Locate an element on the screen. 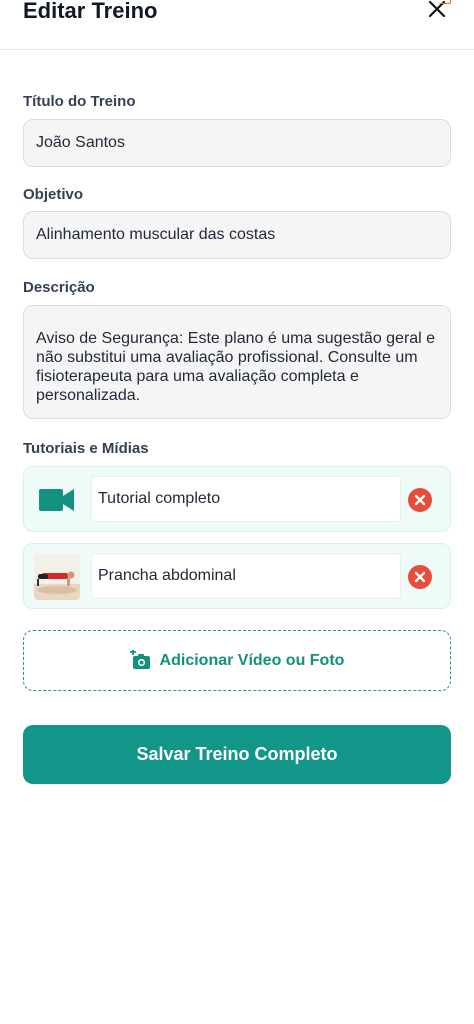 The image size is (474, 1024). plank-exercise-thumbnail is located at coordinates (57, 577).